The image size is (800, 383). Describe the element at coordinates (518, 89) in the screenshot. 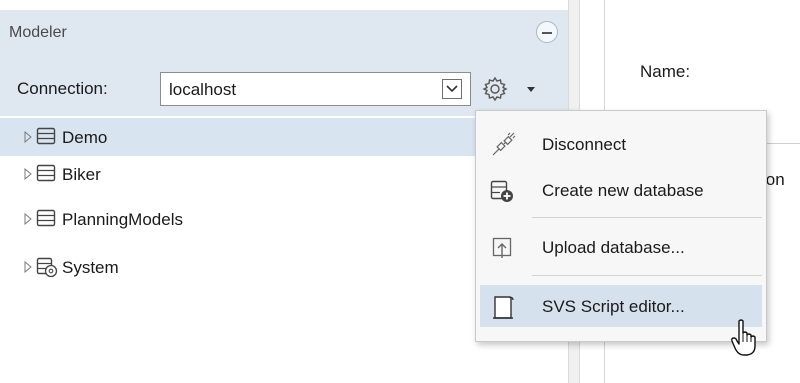

I see `settings-menu-button` at that location.